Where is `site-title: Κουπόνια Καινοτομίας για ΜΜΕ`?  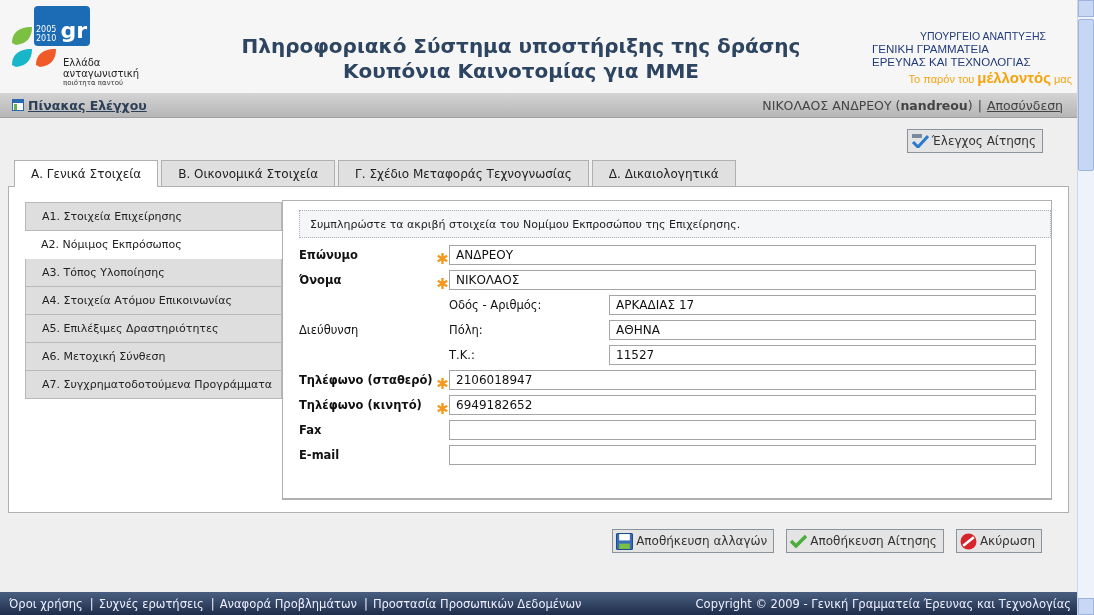 site-title: Κουπόνια Καινοτομίας για ΜΜΕ is located at coordinates (521, 71).